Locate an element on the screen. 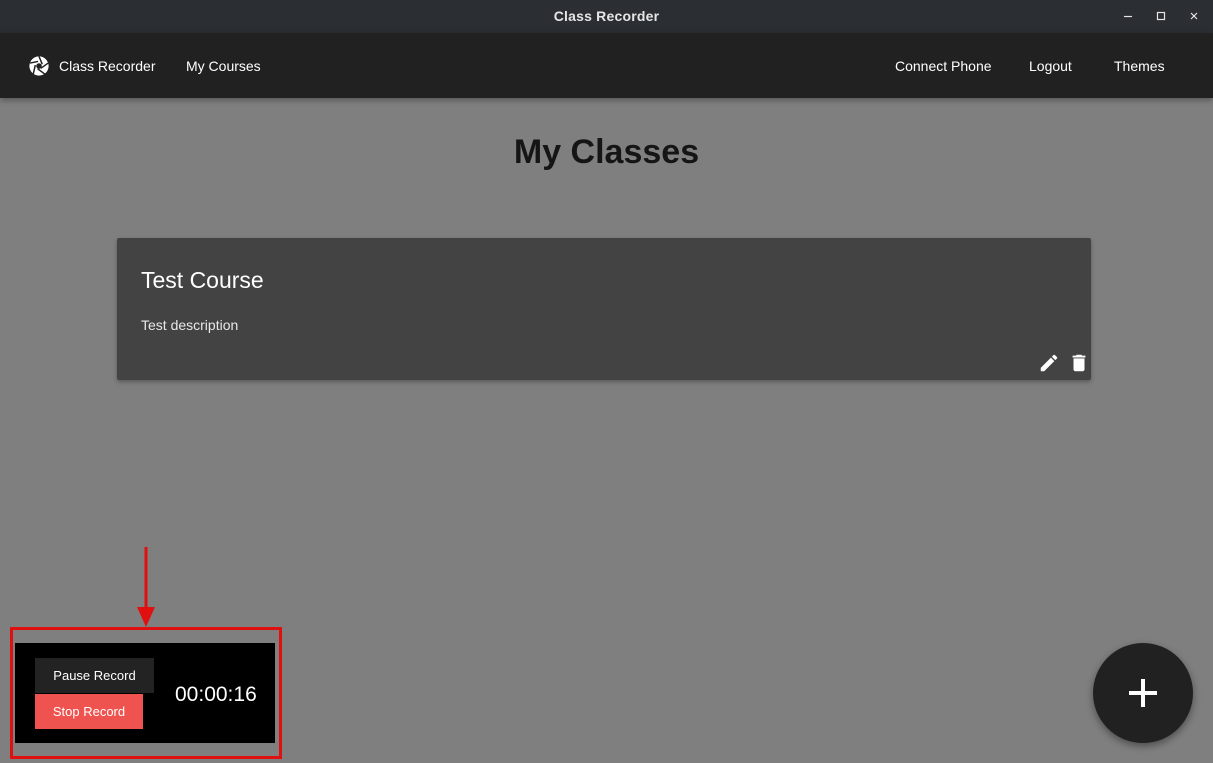 The image size is (1213, 763). recording-timer: 00:00:16 is located at coordinates (216, 694).